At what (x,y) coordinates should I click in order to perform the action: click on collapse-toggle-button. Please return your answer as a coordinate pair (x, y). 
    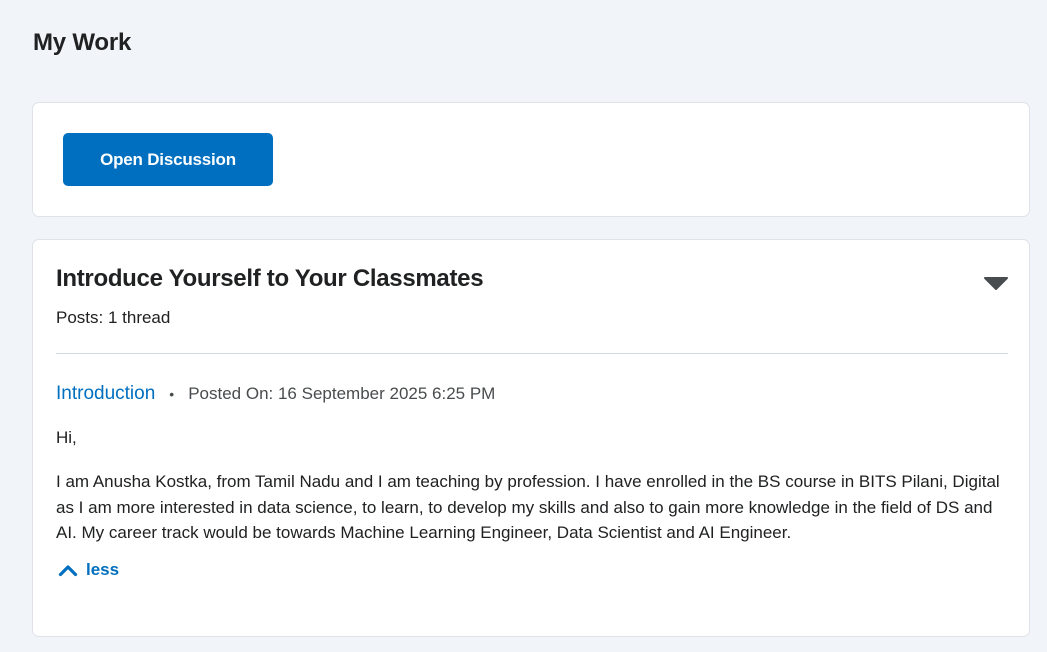
    Looking at the image, I should click on (996, 283).